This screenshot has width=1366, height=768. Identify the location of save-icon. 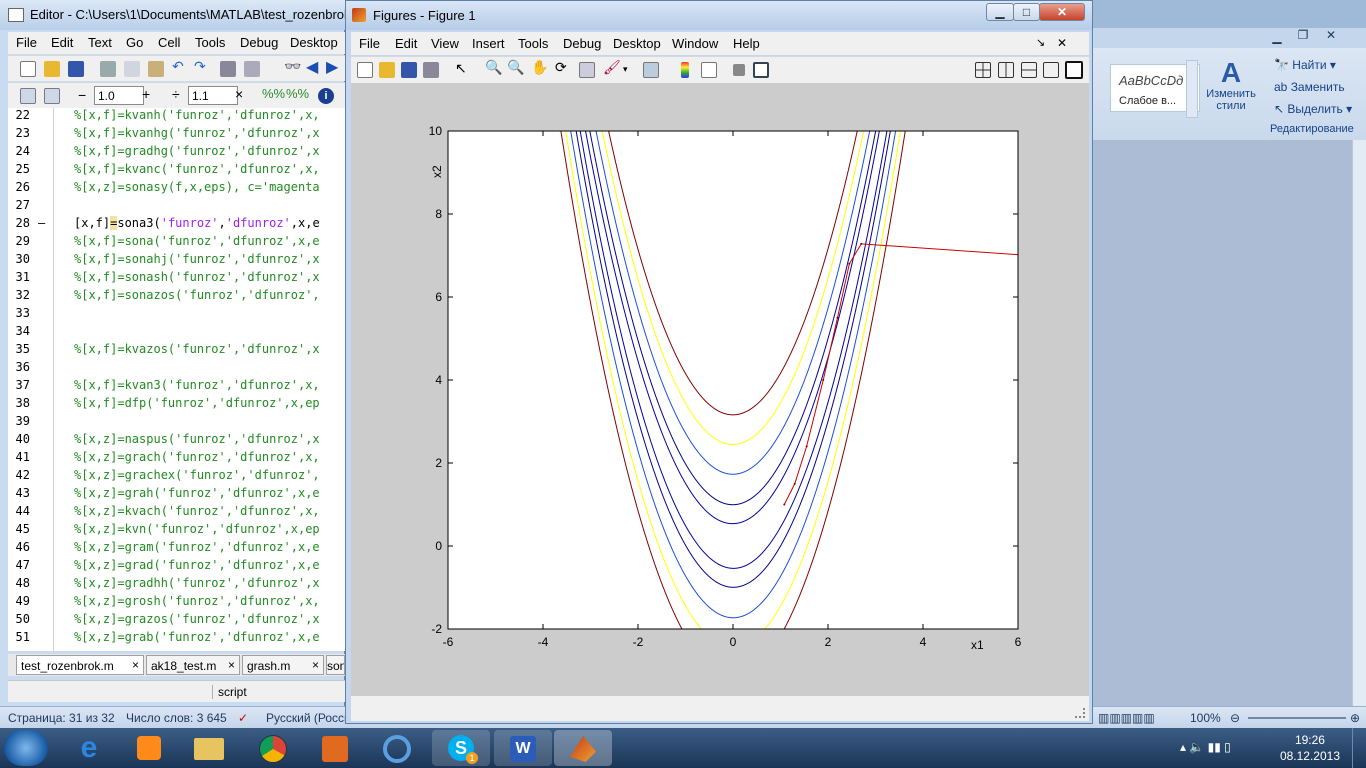
(76, 69).